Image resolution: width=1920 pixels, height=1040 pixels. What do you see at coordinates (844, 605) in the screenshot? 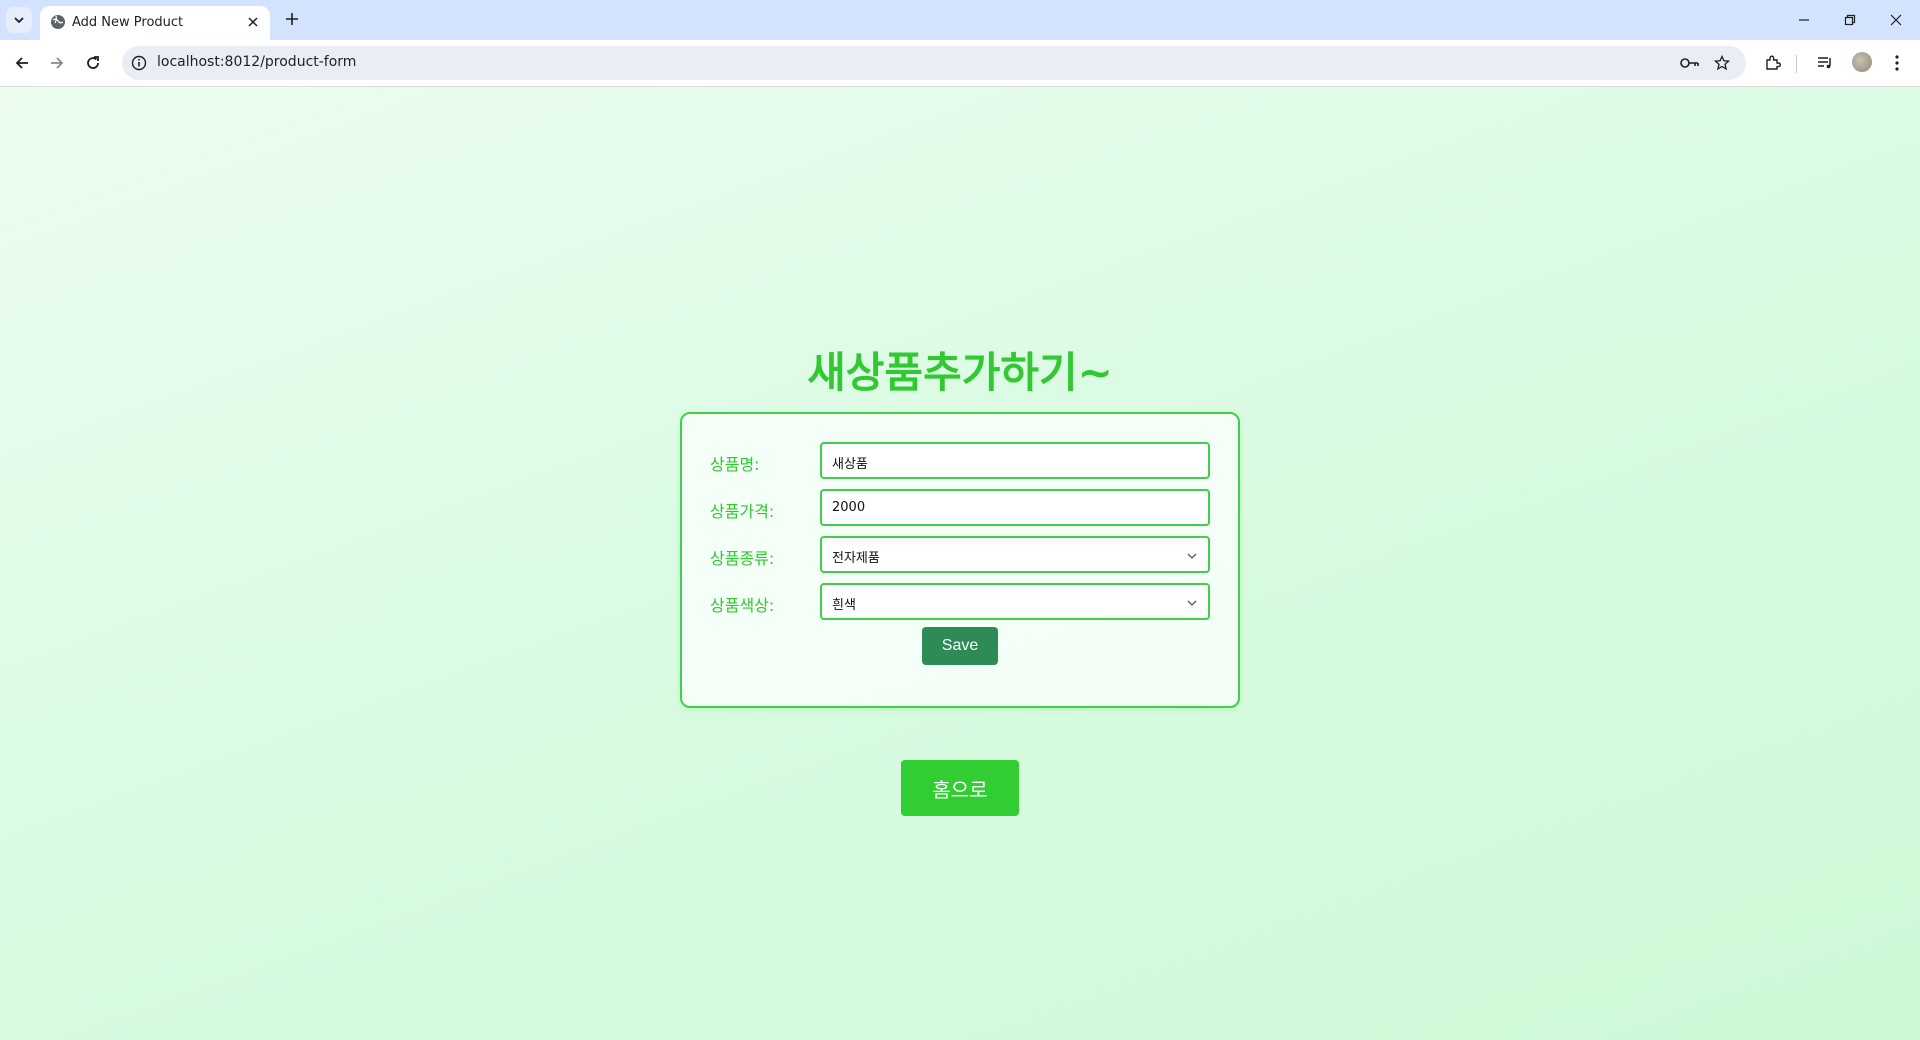
I see `product-color-value: 흰색` at bounding box center [844, 605].